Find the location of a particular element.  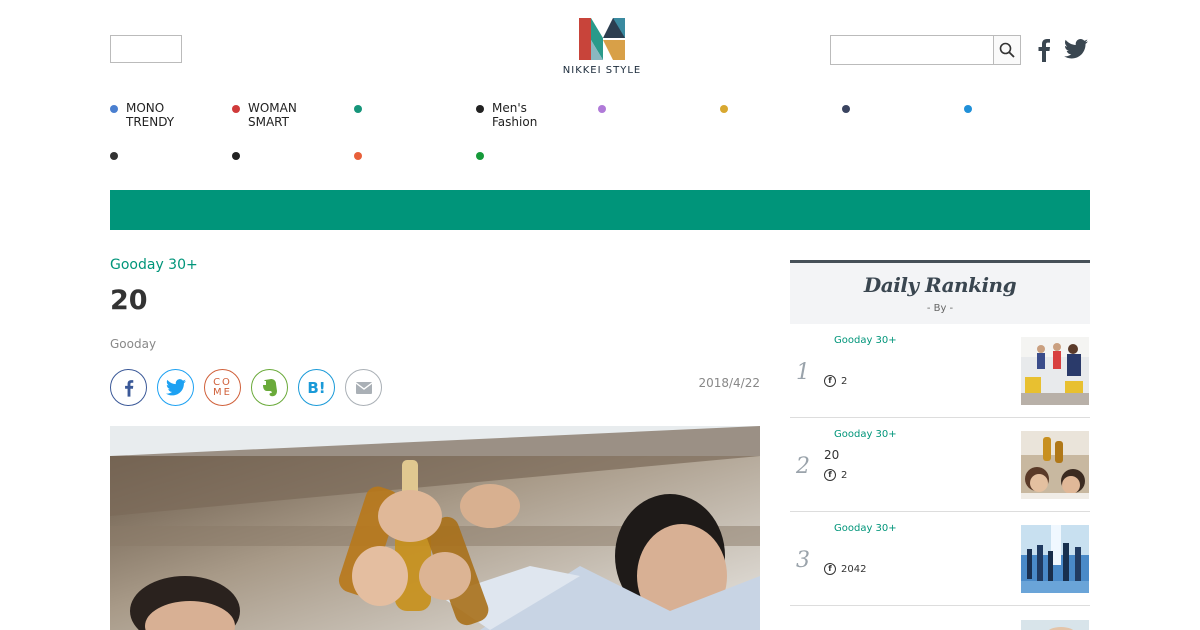

mail-share-icon is located at coordinates (363, 387).